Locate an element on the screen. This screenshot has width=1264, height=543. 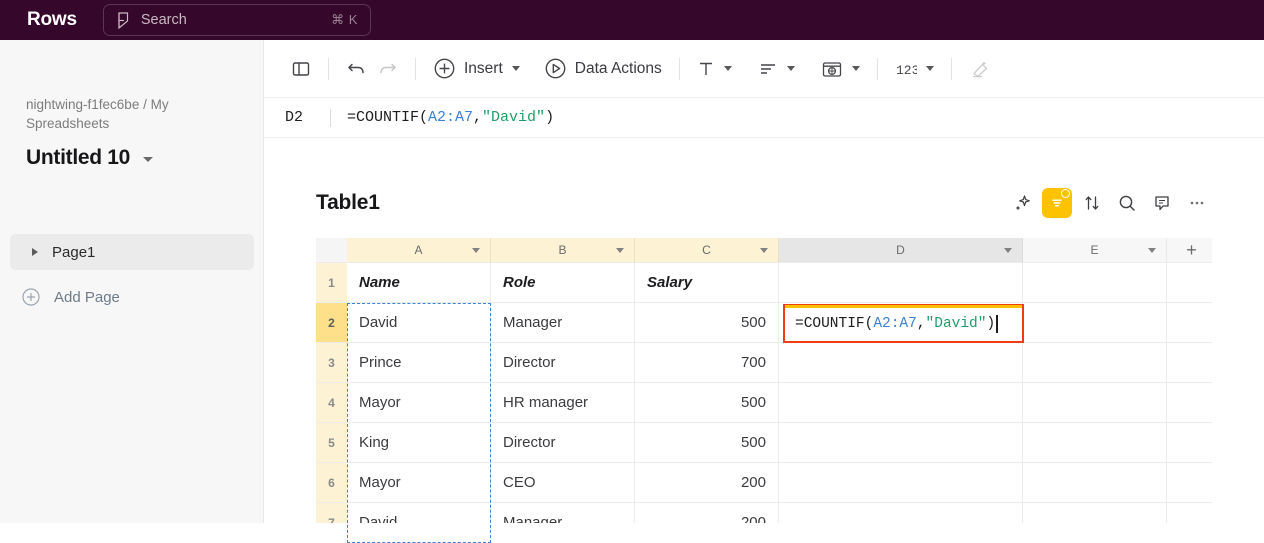
ai-assist-button is located at coordinates (1022, 203).